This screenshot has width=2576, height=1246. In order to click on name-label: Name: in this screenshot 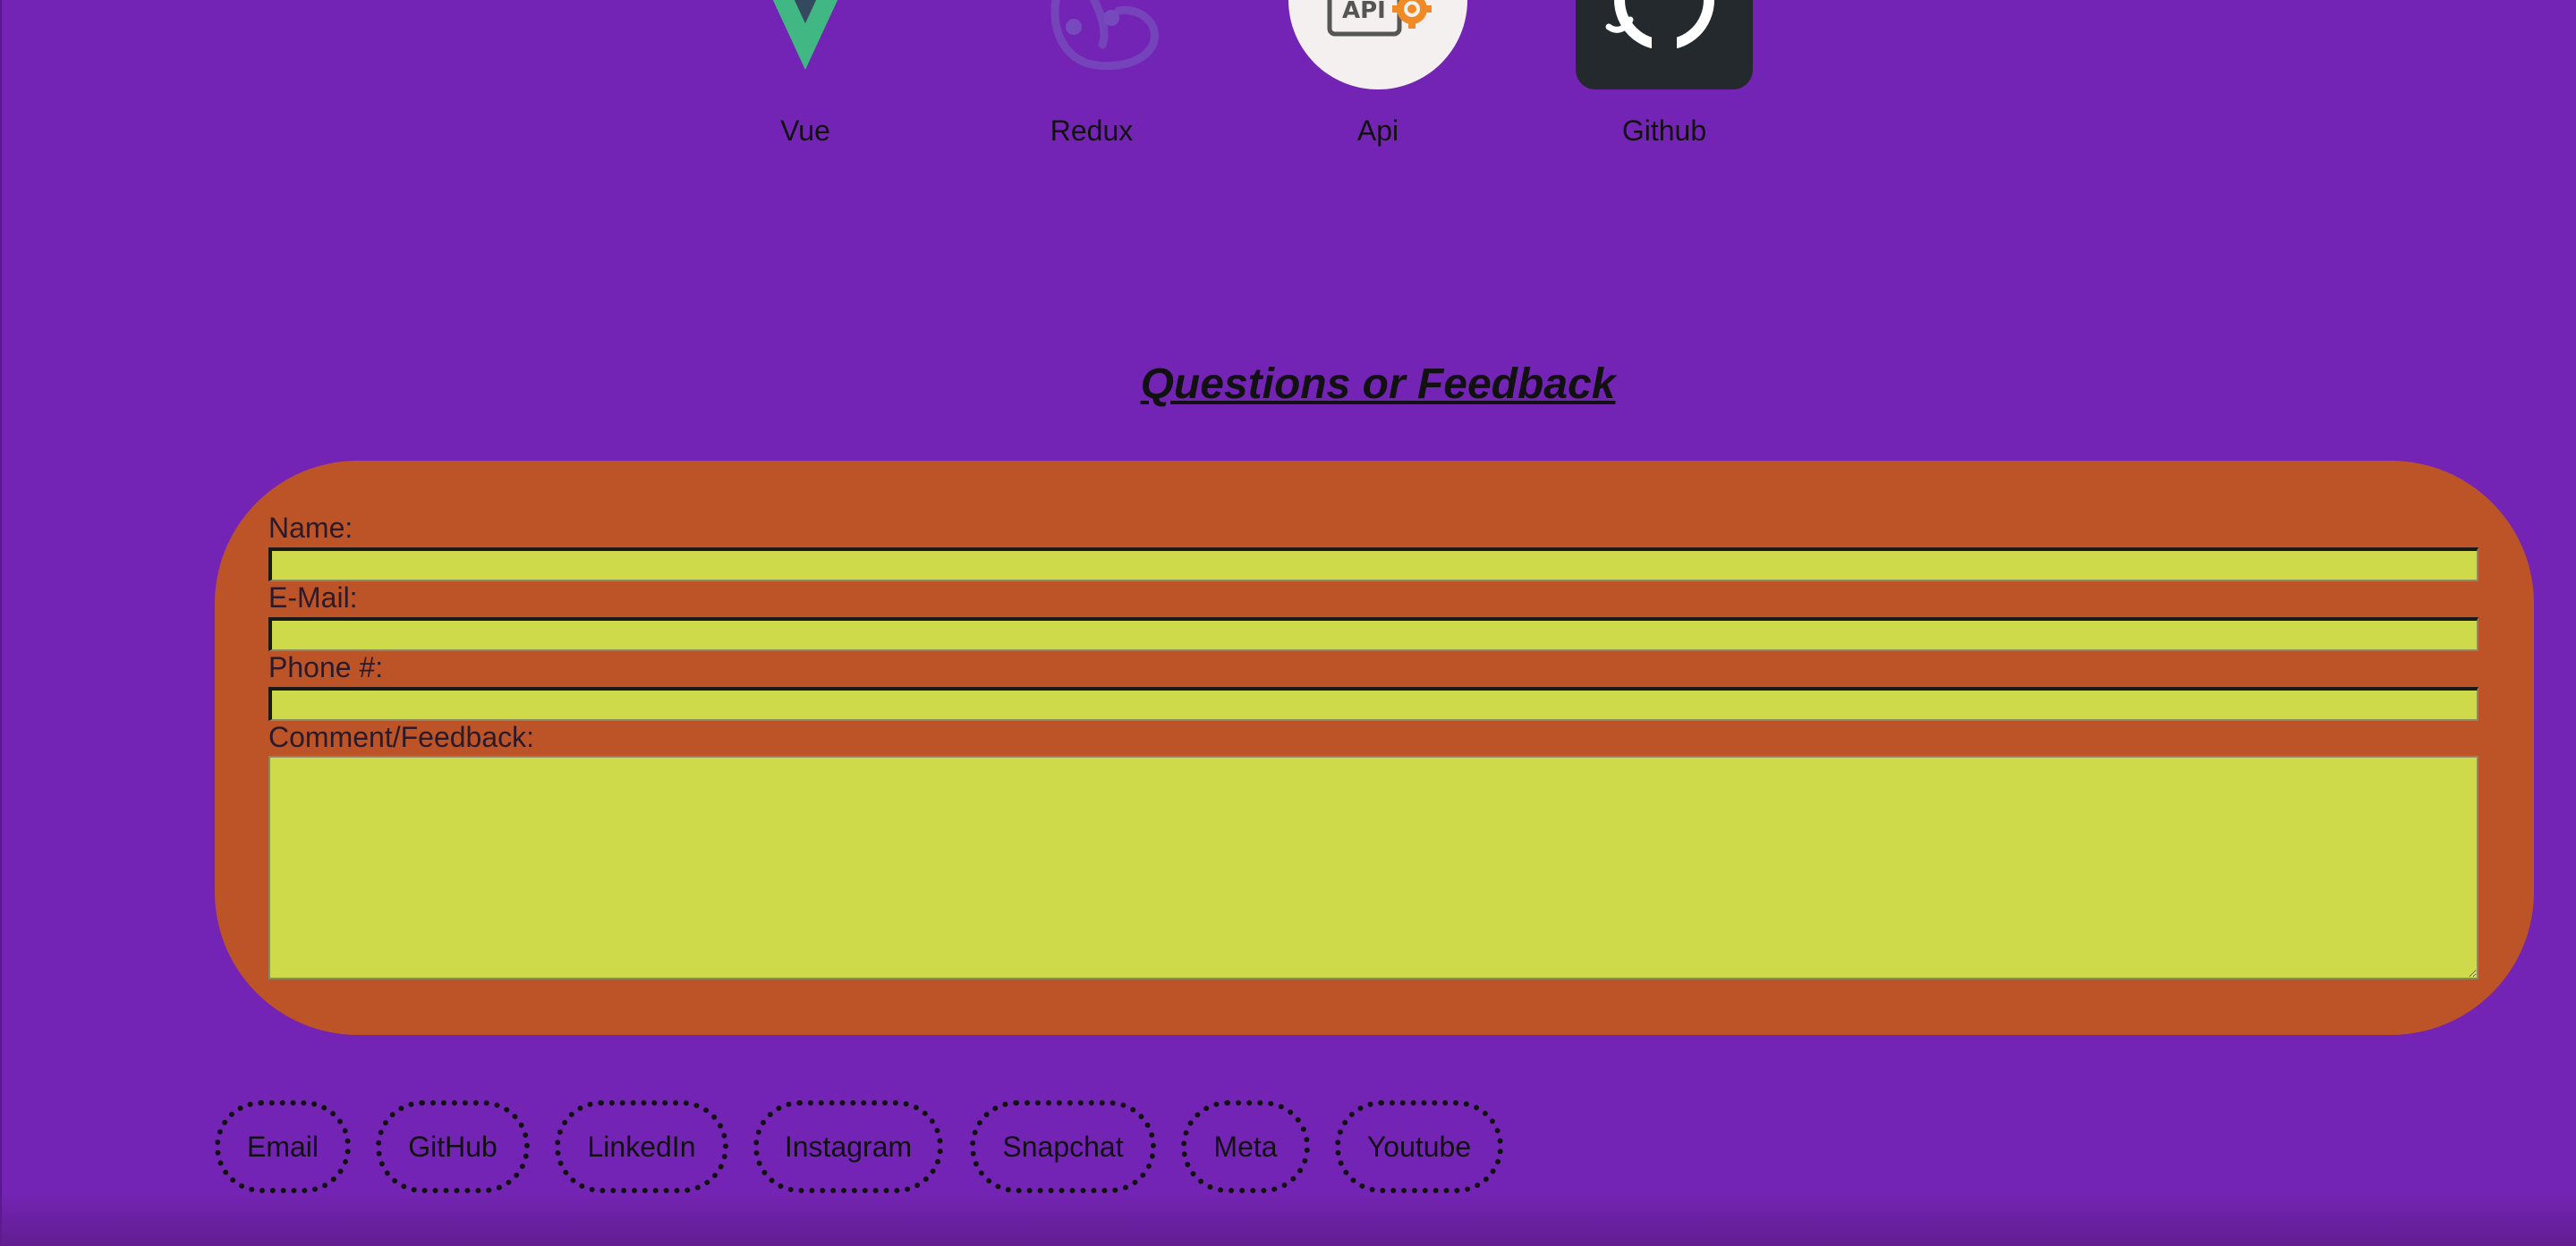, I will do `click(310, 528)`.